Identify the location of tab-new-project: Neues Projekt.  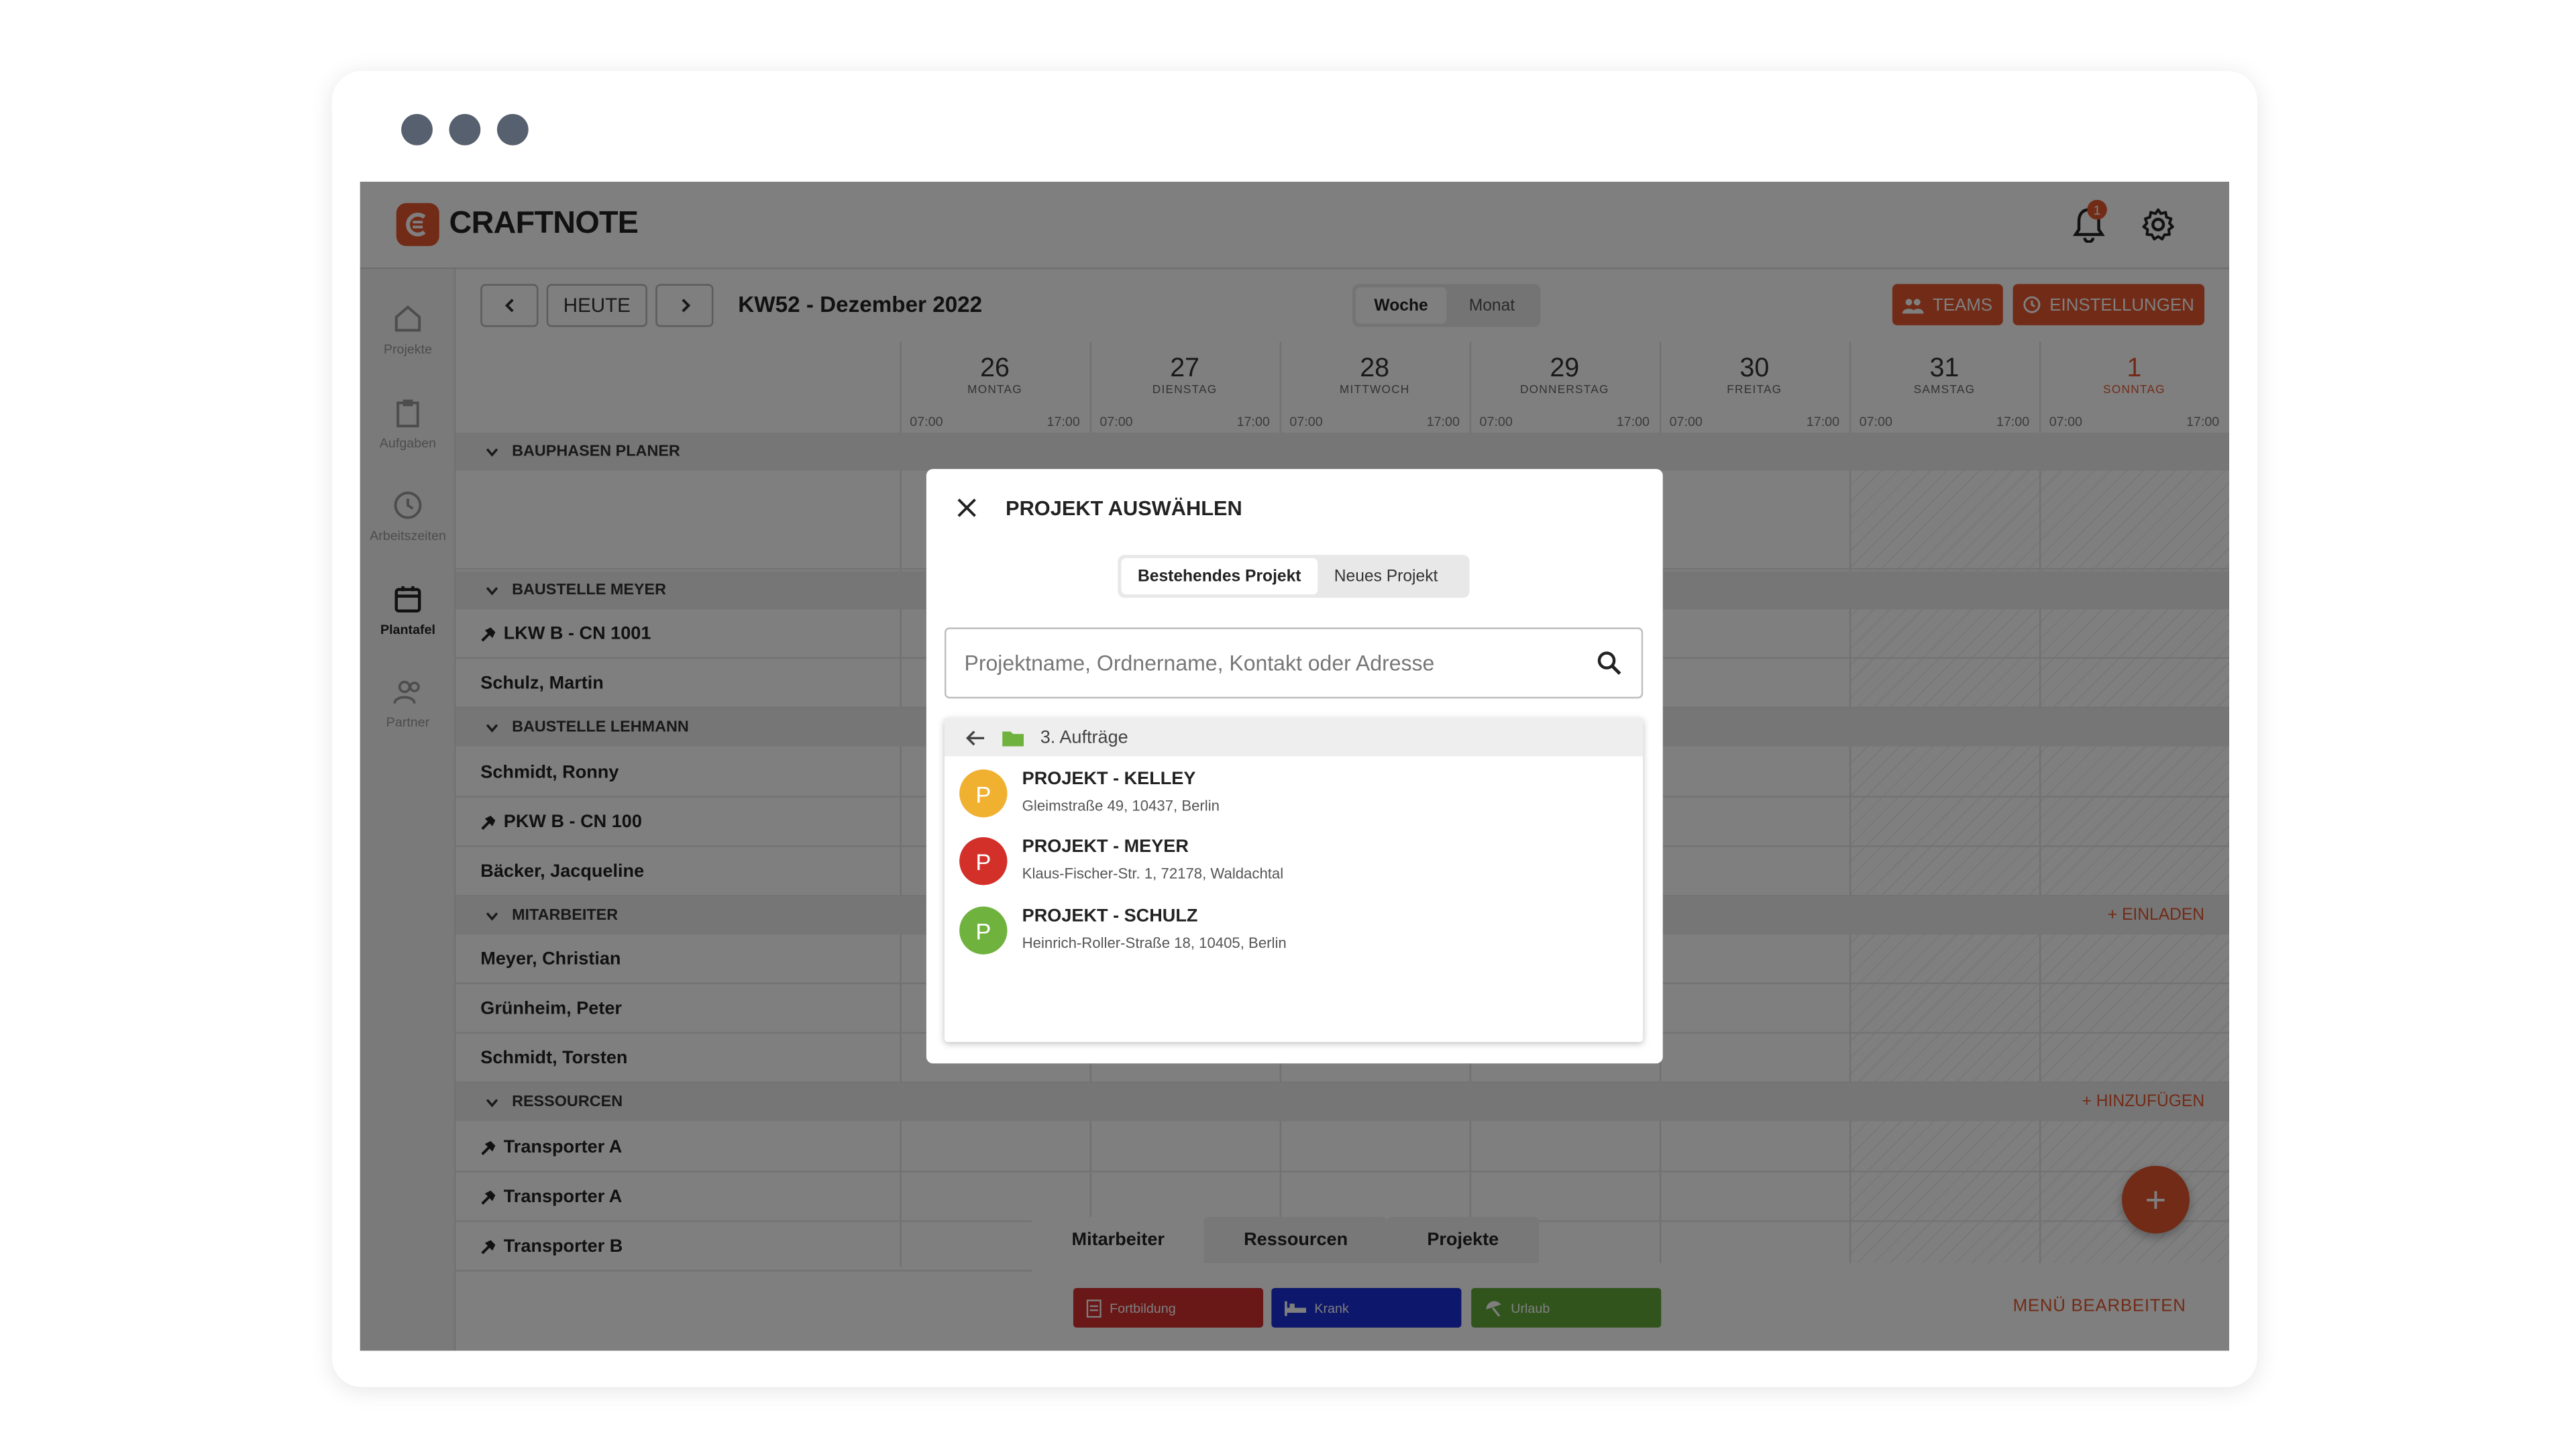
(1386, 576).